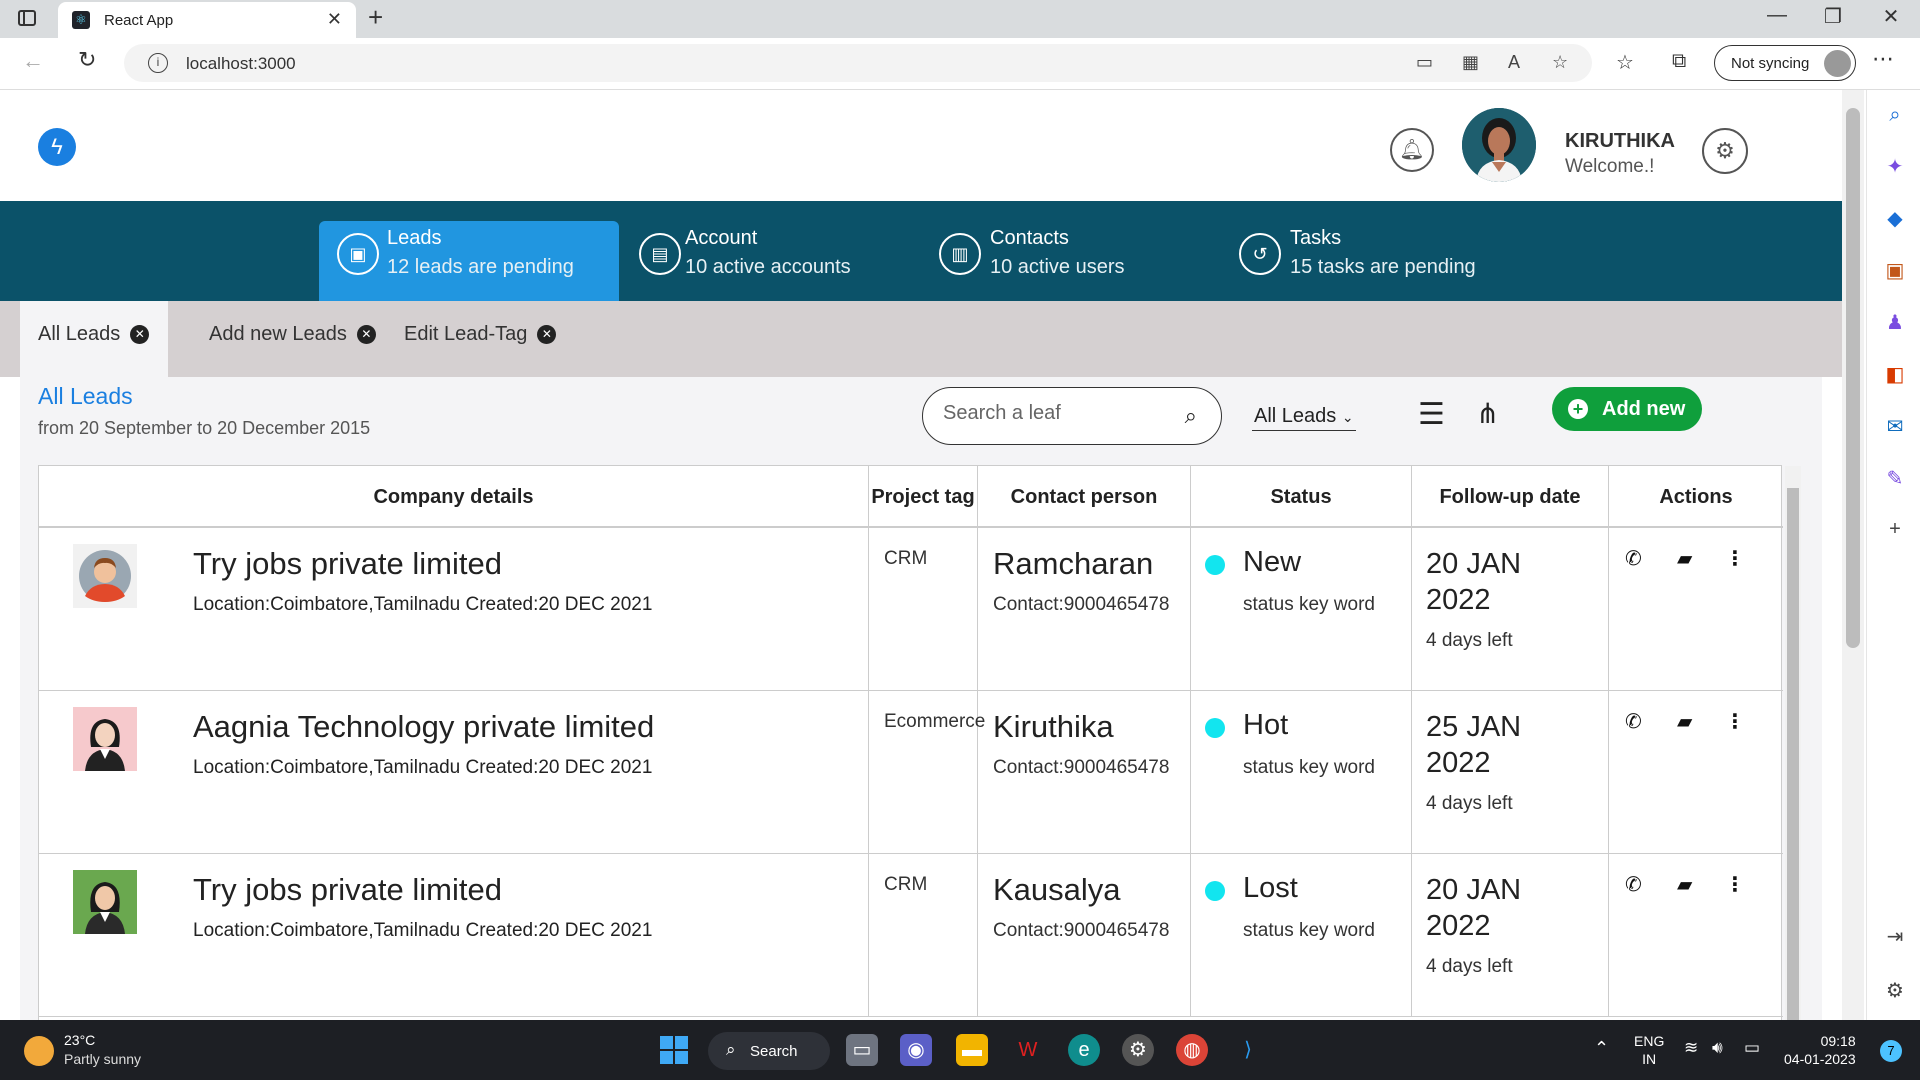 This screenshot has width=1920, height=1080. I want to click on tools-briefcase-icon: ▣, so click(1895, 270).